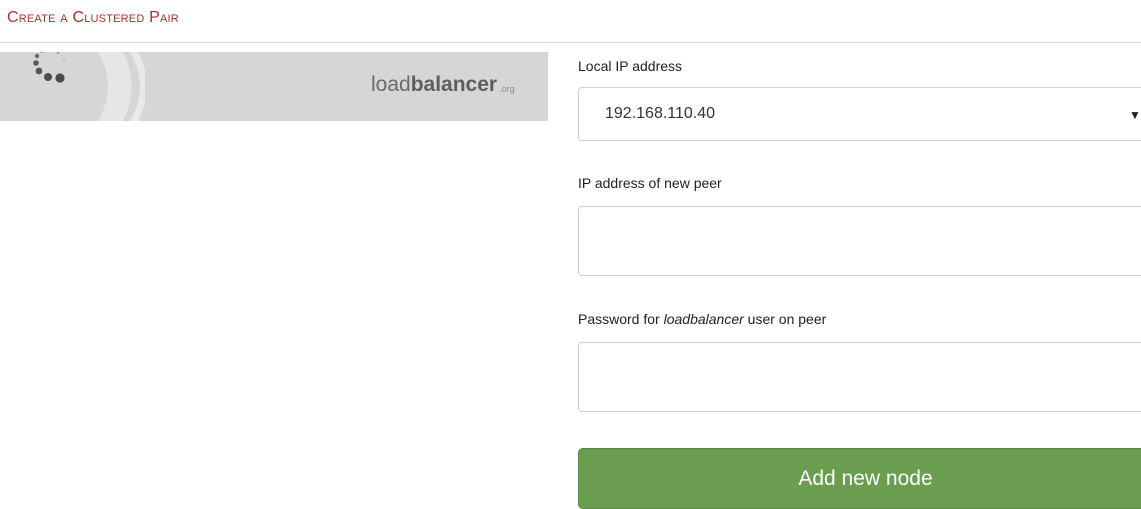 This screenshot has width=1141, height=509. Describe the element at coordinates (859, 478) in the screenshot. I see `add-new-node-button: Add new node` at that location.